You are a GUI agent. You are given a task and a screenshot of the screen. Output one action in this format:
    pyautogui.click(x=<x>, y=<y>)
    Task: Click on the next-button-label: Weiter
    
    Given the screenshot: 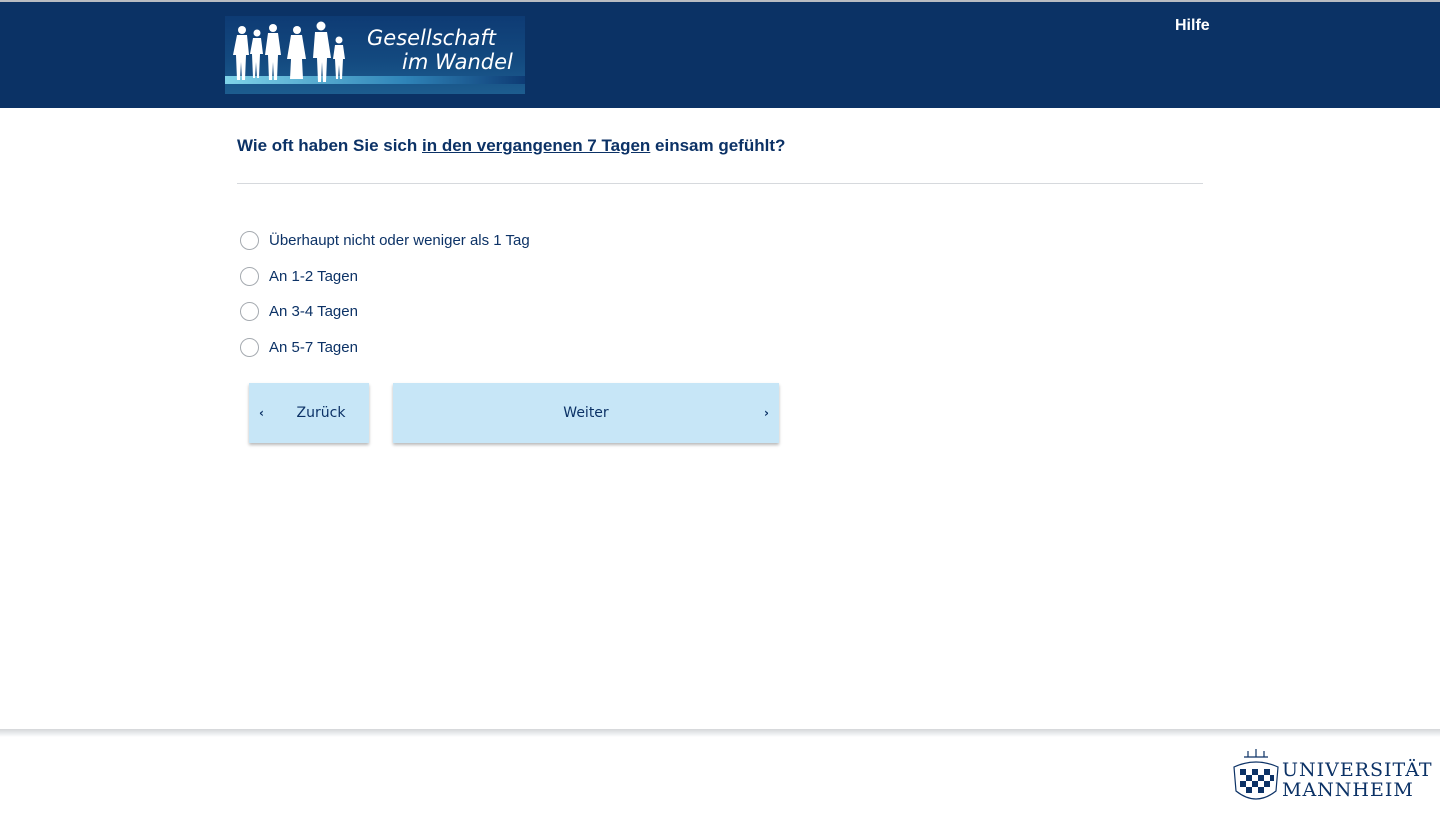 What is the action you would take?
    pyautogui.click(x=586, y=413)
    